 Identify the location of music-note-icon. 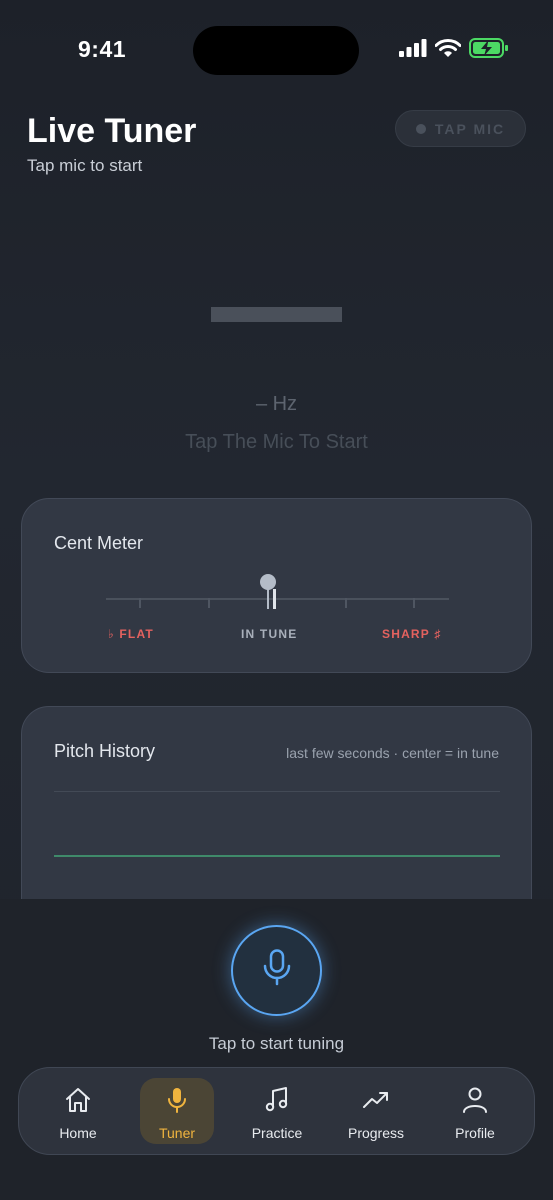
(277, 1102).